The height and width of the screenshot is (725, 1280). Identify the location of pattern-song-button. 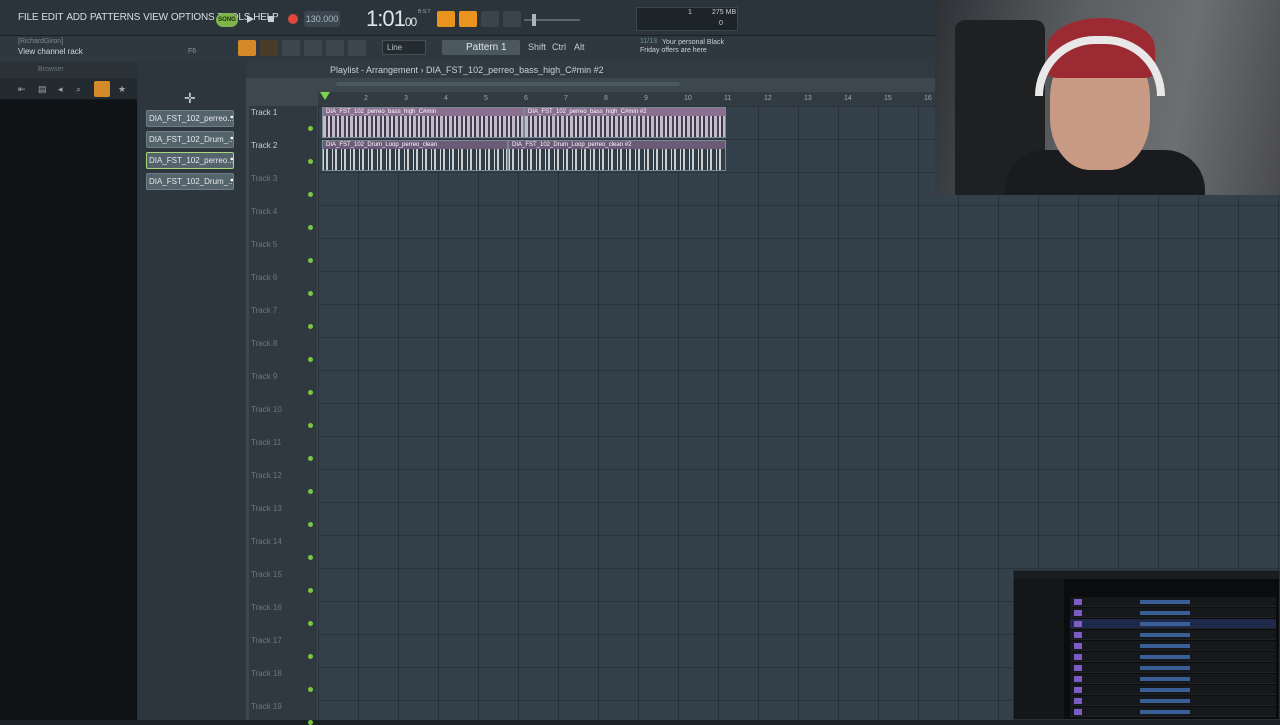
(446, 19).